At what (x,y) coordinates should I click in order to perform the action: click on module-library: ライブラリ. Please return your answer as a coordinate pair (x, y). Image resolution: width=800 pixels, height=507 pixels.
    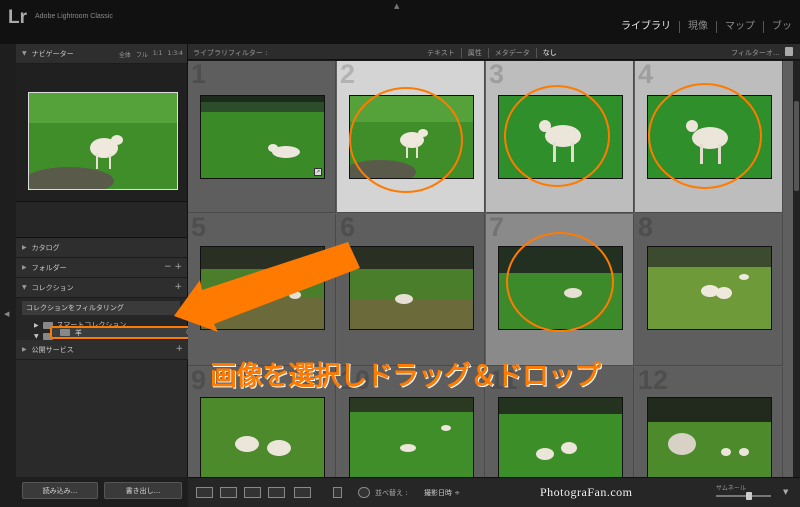
    Looking at the image, I should click on (646, 27).